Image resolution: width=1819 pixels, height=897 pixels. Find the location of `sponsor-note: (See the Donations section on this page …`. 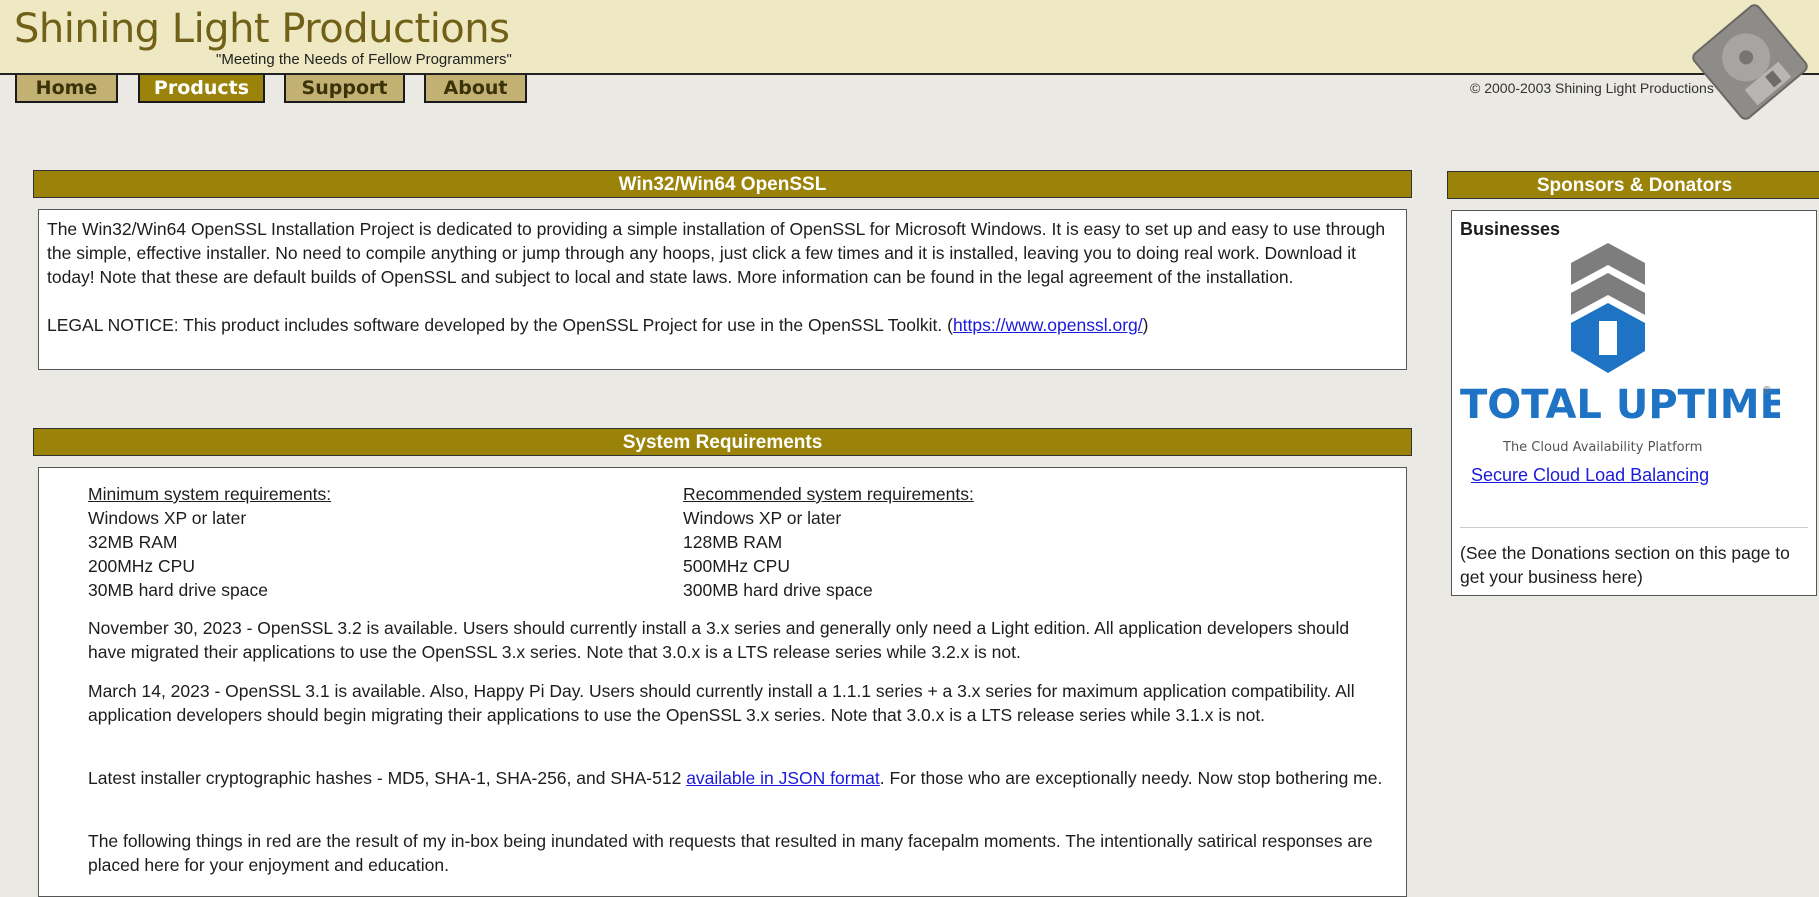

sponsor-note: (See the Donations section on this page … is located at coordinates (1625, 565).